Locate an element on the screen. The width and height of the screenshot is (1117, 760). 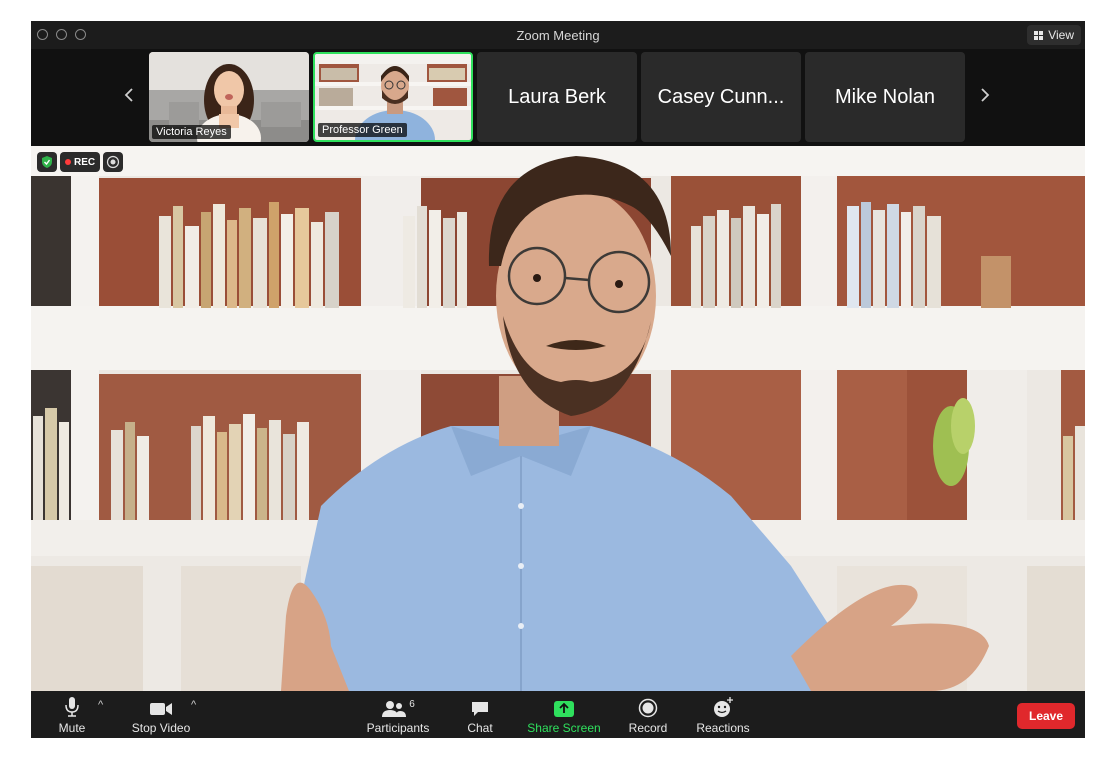
focus-mode-icon is located at coordinates (113, 162).